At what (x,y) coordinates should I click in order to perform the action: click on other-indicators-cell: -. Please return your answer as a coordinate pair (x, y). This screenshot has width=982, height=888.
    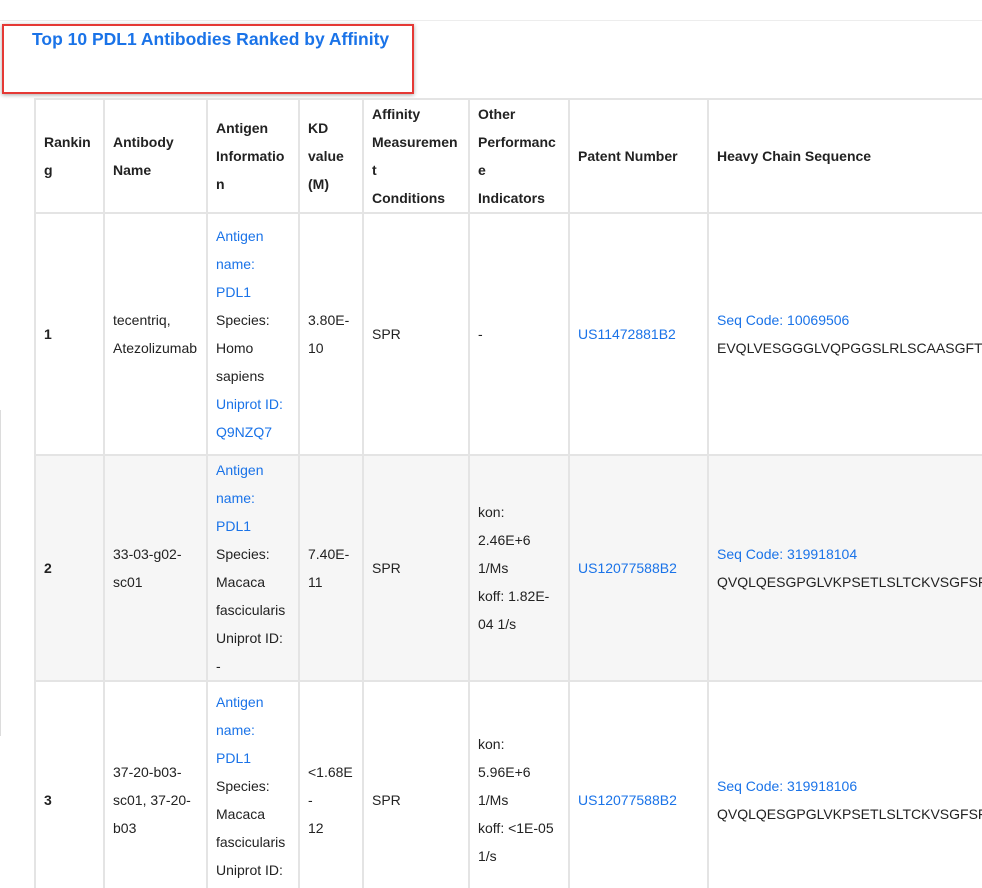
    Looking at the image, I should click on (519, 334).